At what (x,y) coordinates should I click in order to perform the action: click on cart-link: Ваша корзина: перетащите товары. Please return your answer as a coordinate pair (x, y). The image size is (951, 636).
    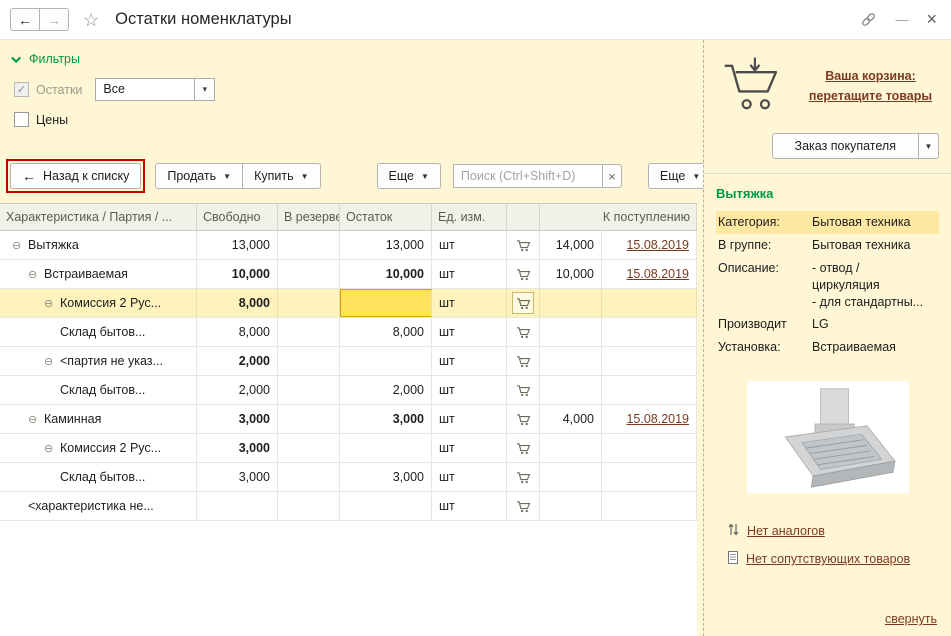
    Looking at the image, I should click on (870, 86).